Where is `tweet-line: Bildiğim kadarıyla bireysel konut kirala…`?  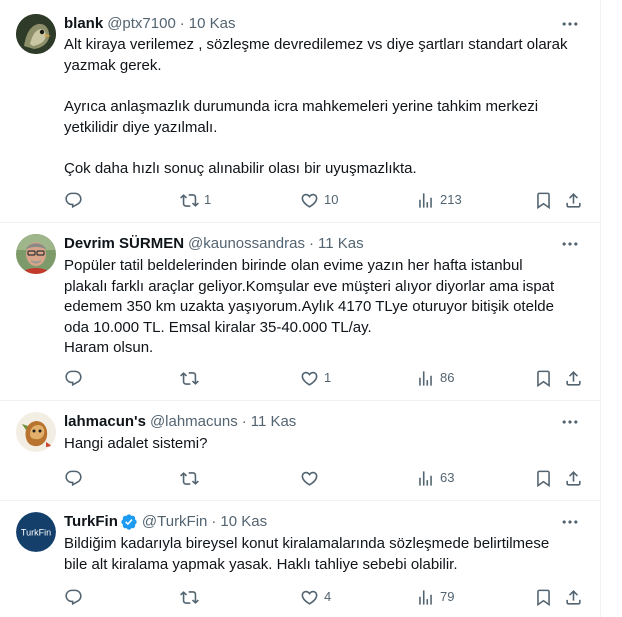
tweet-line: Bildiğim kadarıyla bireysel konut kirala… is located at coordinates (307, 543).